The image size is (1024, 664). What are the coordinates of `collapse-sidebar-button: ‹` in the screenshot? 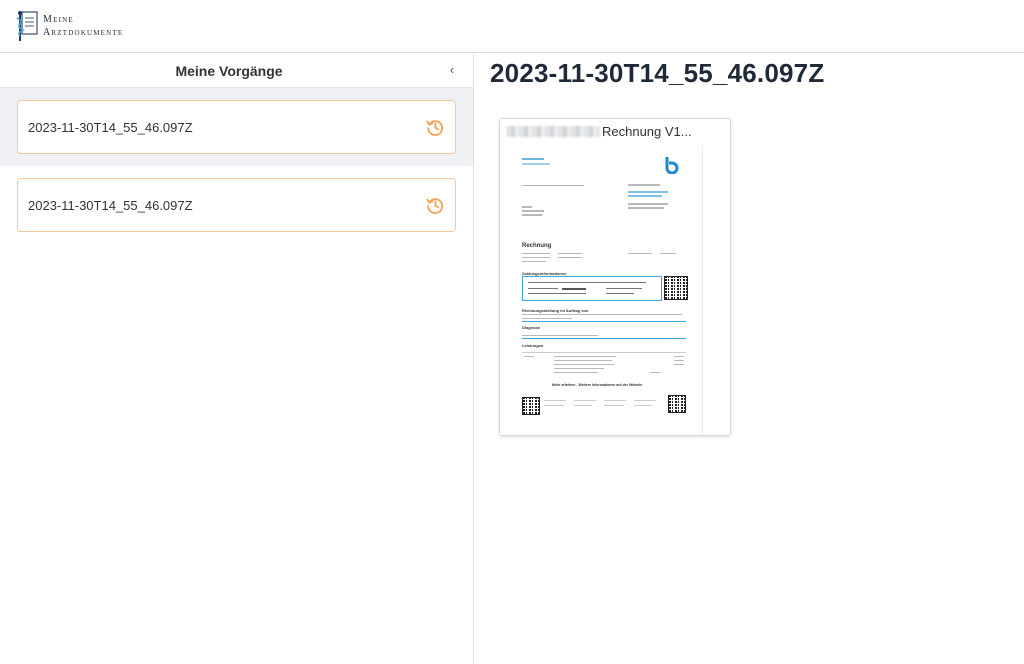 It's located at (452, 70).